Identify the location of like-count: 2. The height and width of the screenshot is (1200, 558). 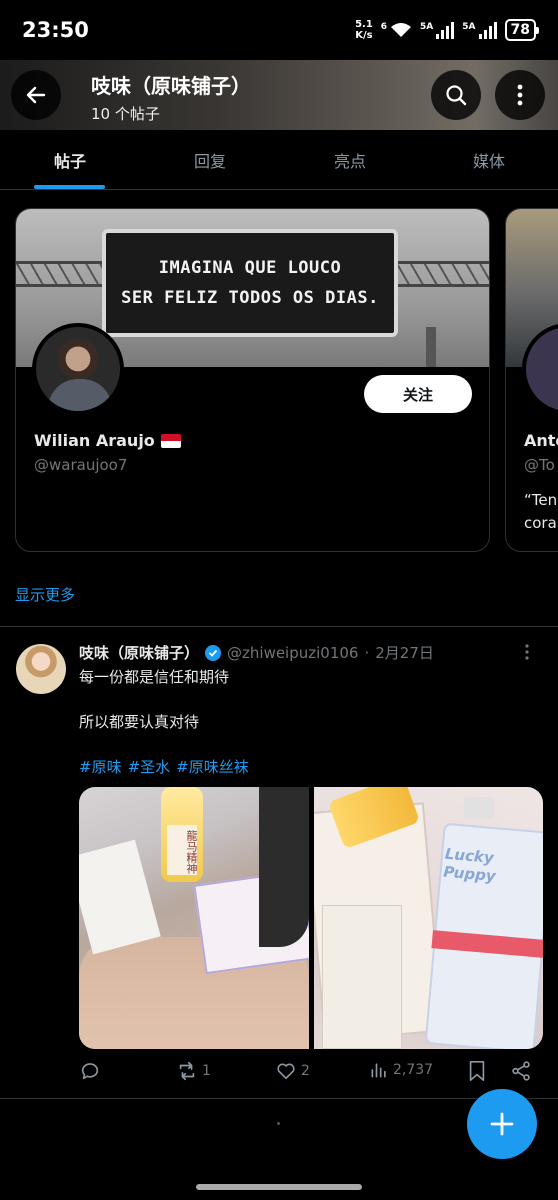
(305, 1071).